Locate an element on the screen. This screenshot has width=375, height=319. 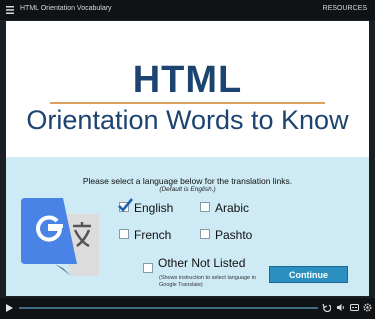
arabic-checkbox is located at coordinates (205, 207).